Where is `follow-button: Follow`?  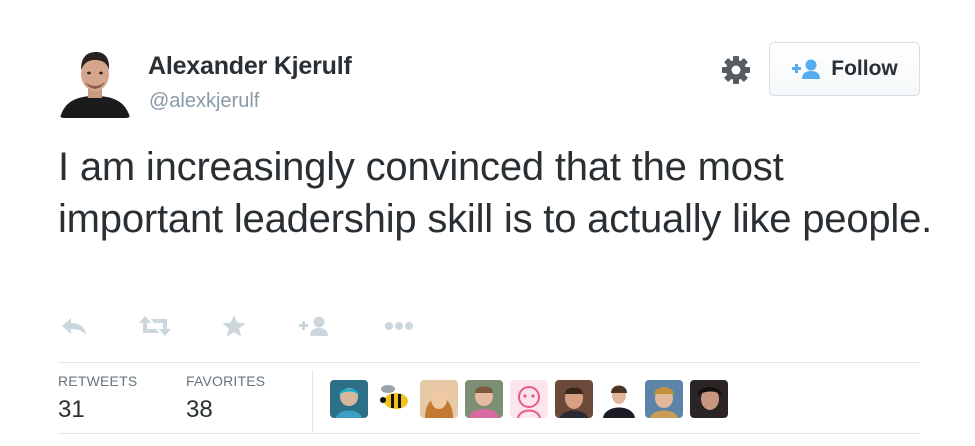 follow-button: Follow is located at coordinates (844, 69).